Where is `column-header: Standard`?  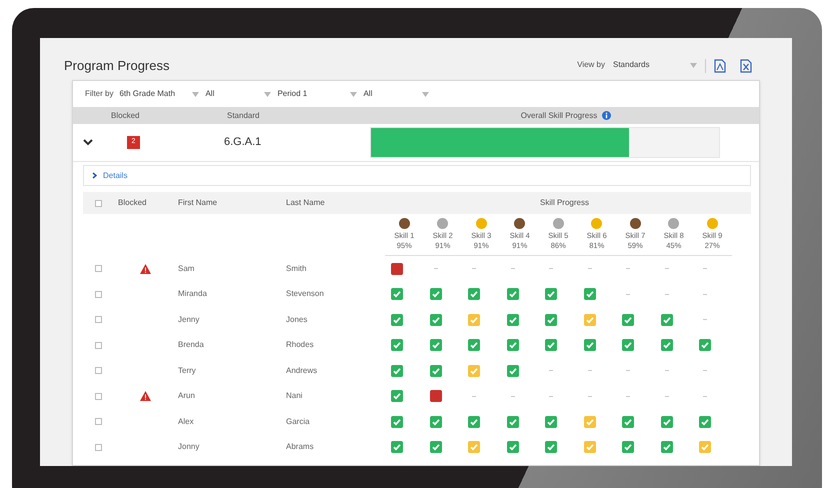
column-header: Standard is located at coordinates (243, 116).